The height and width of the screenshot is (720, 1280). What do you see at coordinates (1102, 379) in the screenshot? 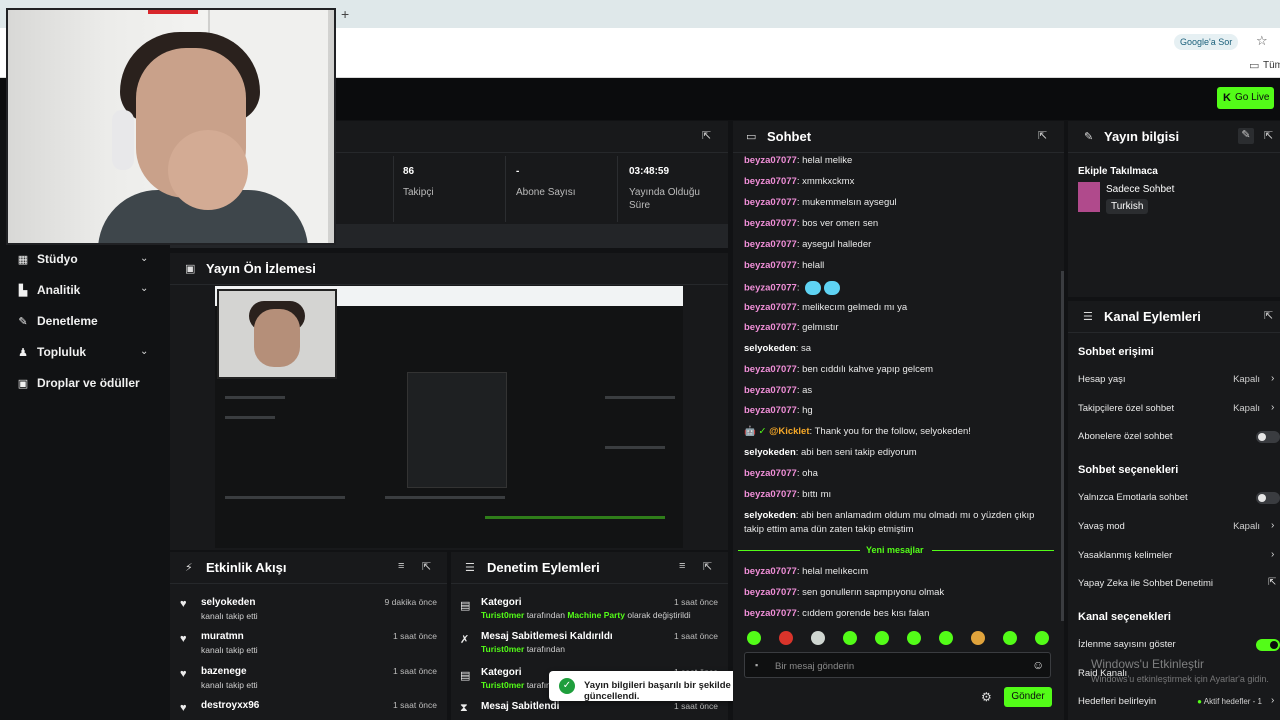
I see `account-age-label: Hesap yaşı` at bounding box center [1102, 379].